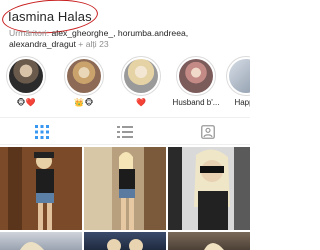  I want to click on tab-tagged, so click(207, 131).